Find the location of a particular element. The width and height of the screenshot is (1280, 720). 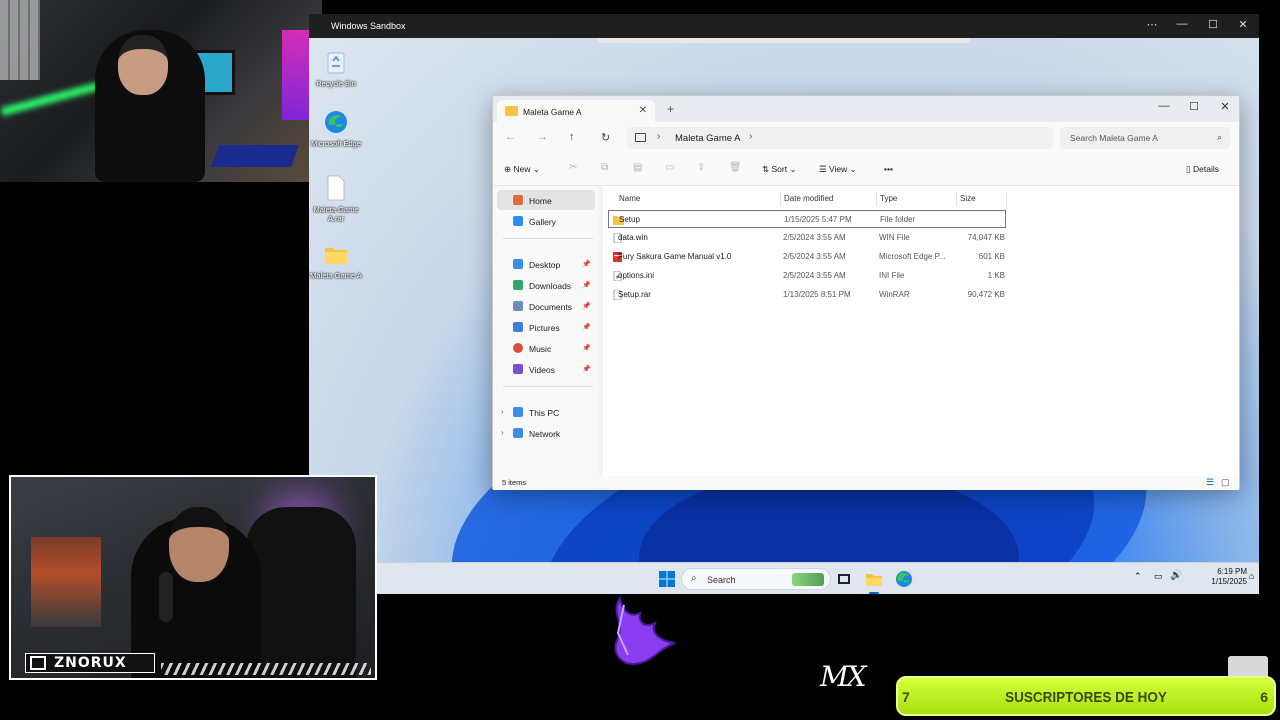

forward-arrow-icon: → is located at coordinates (542, 137).